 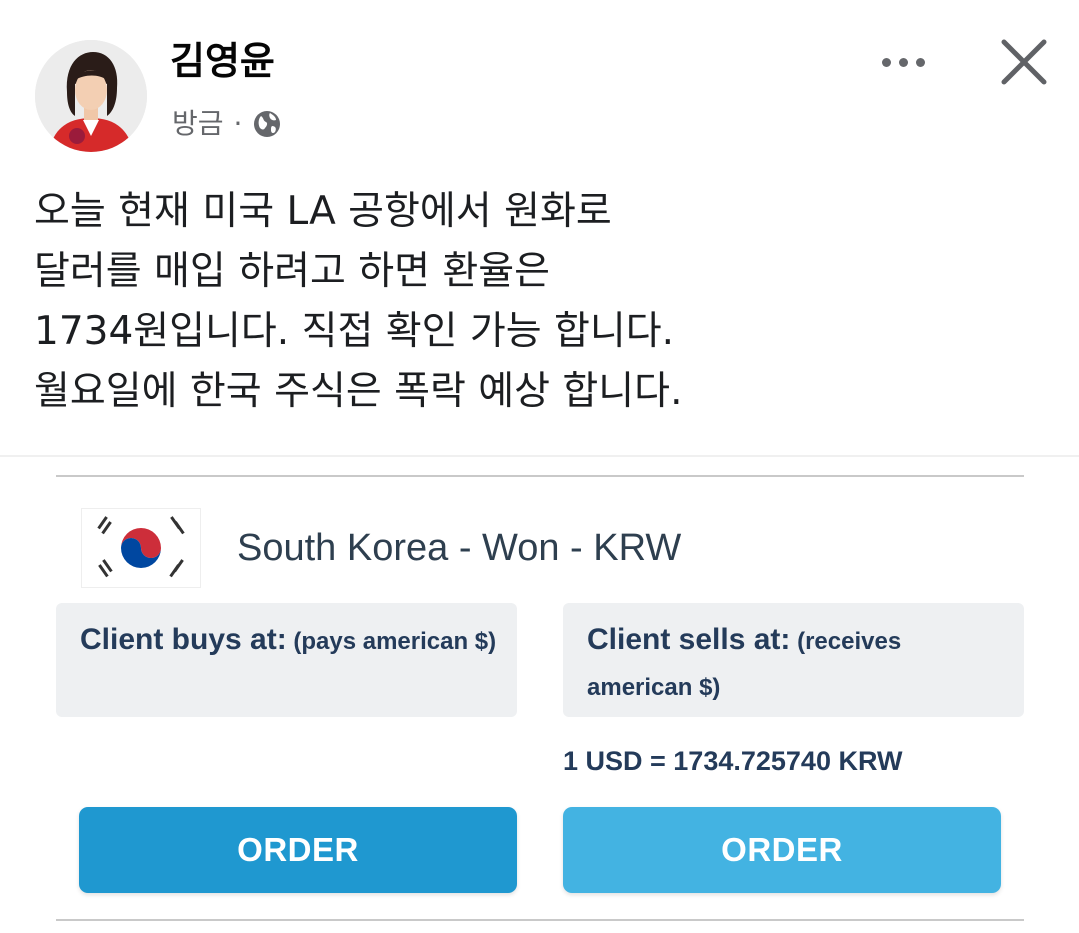 I want to click on currency-title: South Korea - Won - KRW, so click(x=459, y=548).